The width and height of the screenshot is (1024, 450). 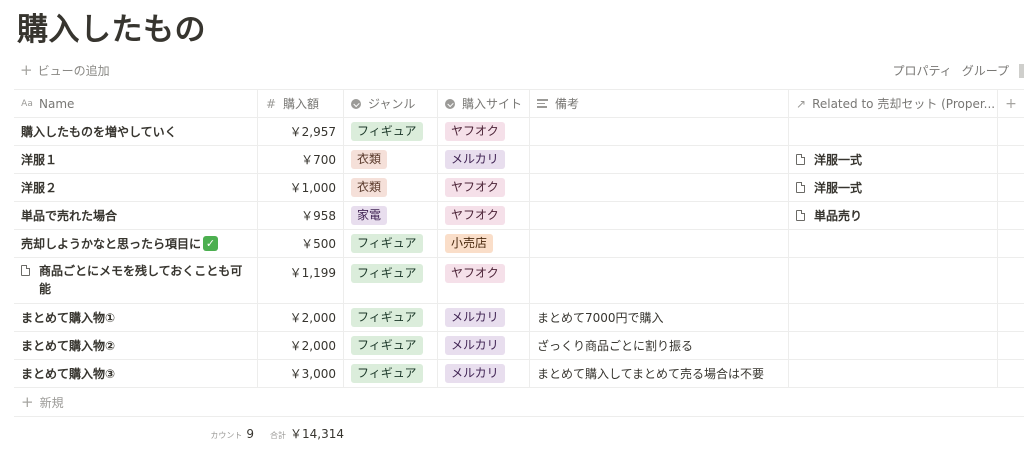 I want to click on cell-name: まとめて購入物②, so click(x=136, y=345).